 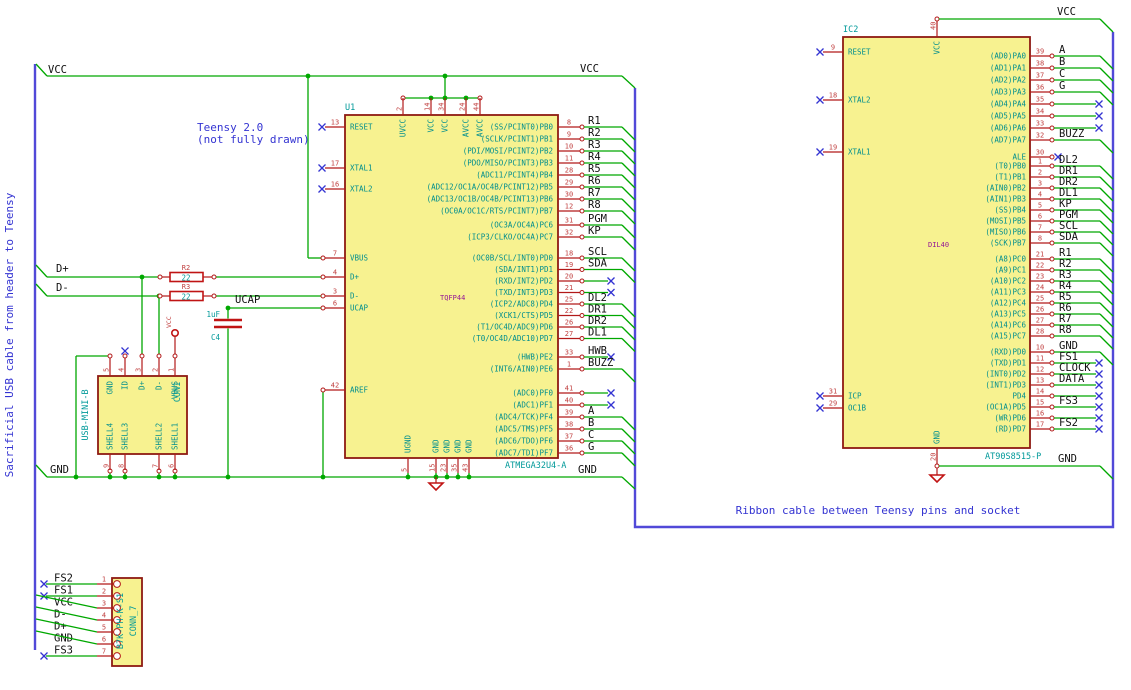 What do you see at coordinates (597, 219) in the screenshot?
I see `net-label: PGM` at bounding box center [597, 219].